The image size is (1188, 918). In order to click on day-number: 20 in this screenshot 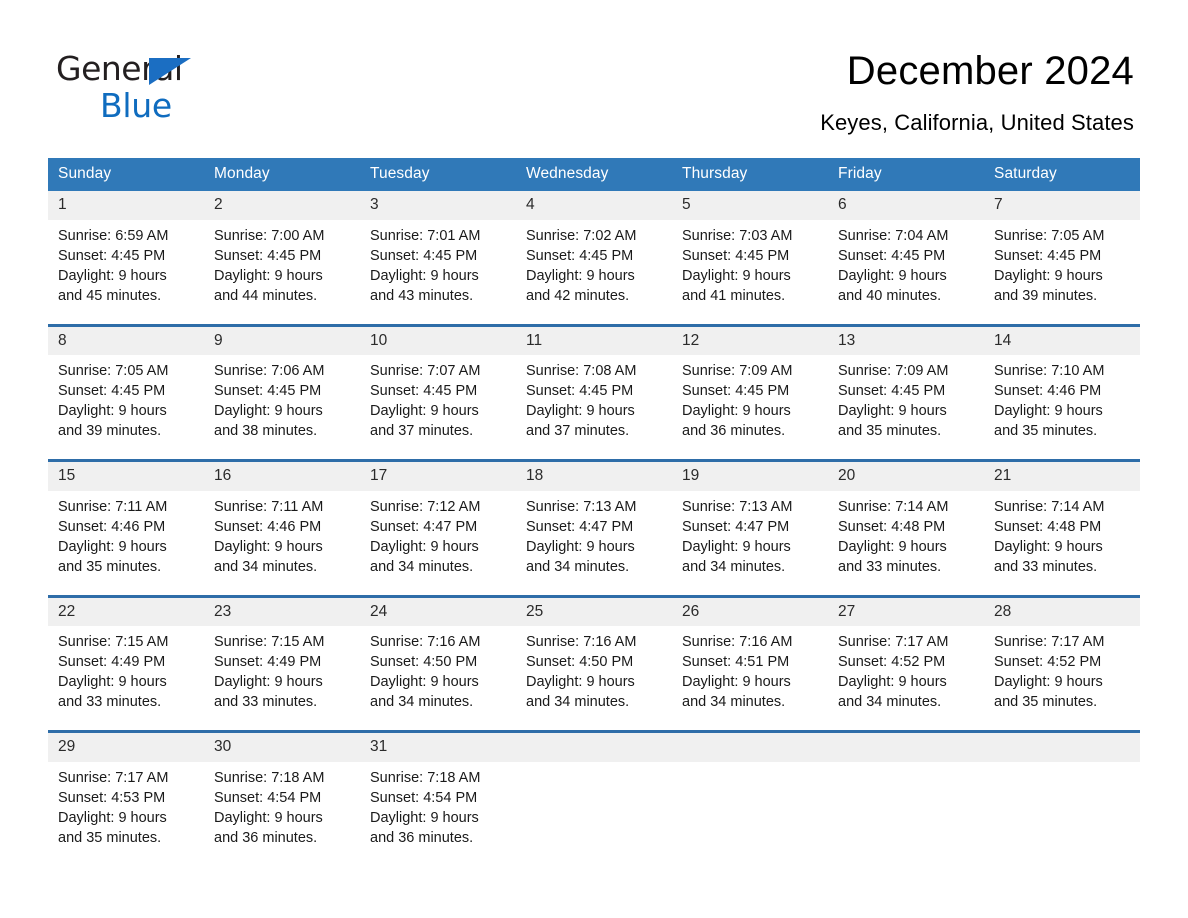, I will do `click(906, 475)`.